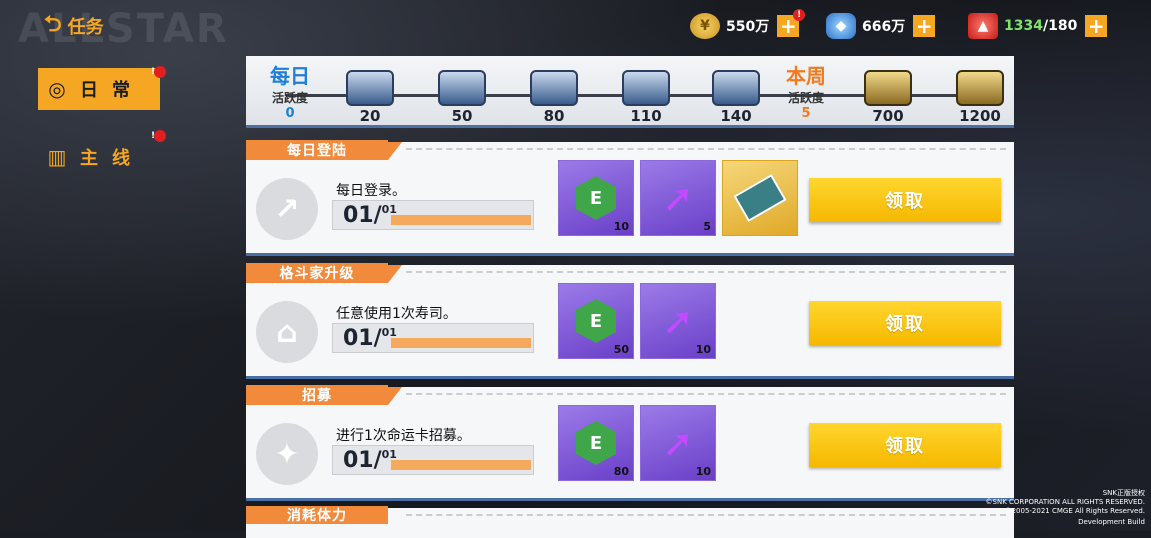  What do you see at coordinates (791, 23) in the screenshot?
I see `add-gold-button: + !` at bounding box center [791, 23].